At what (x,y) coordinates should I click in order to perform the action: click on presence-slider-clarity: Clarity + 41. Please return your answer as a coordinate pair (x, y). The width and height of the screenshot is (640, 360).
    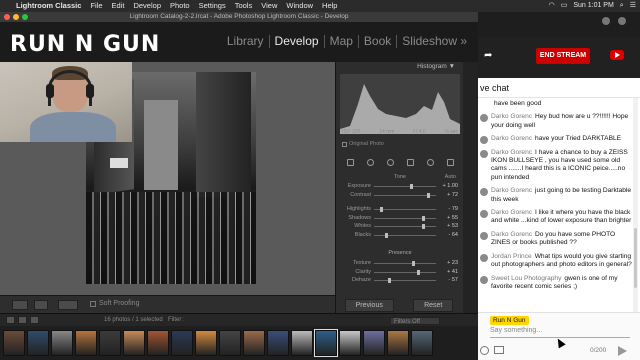
    Looking at the image, I should click on (400, 273).